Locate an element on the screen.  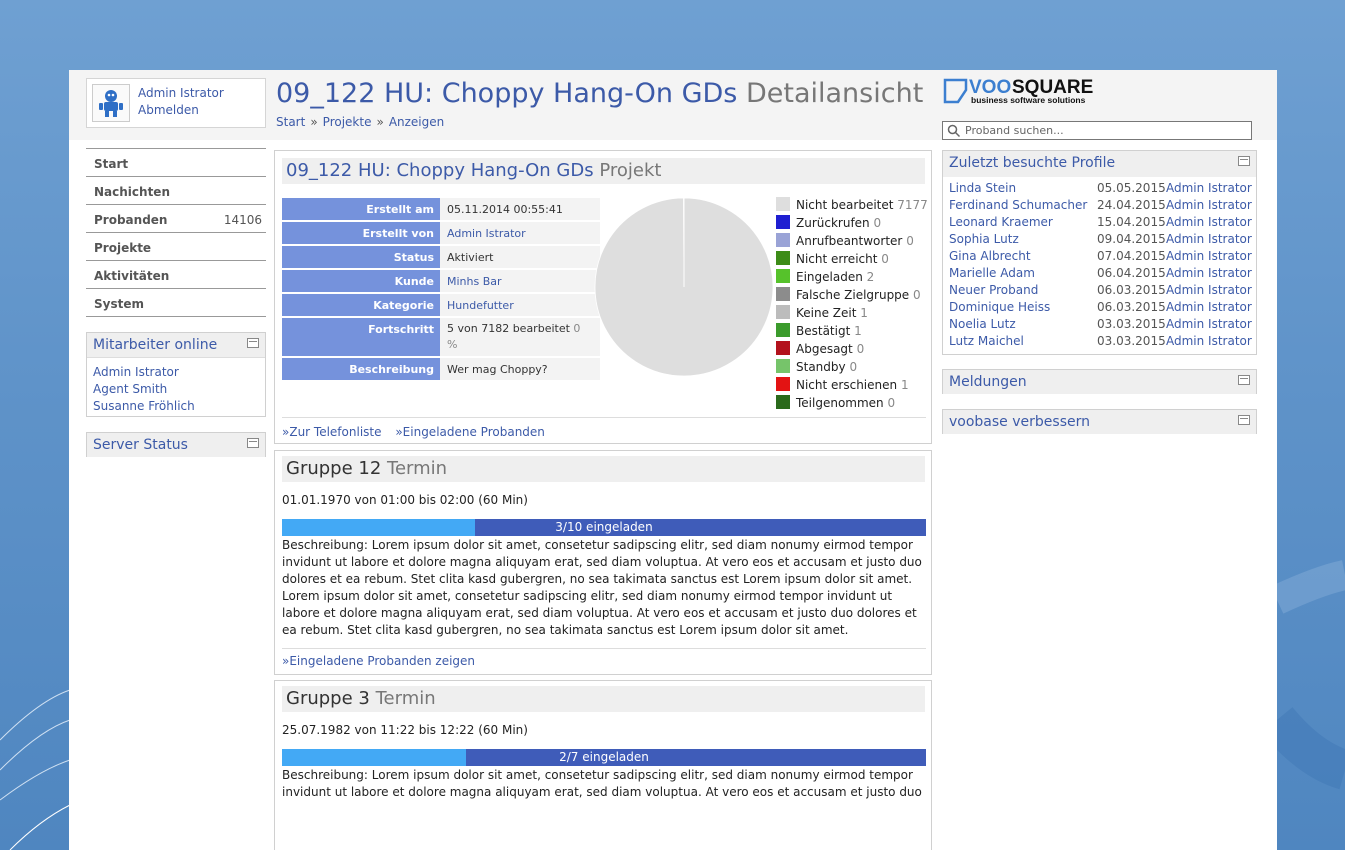
group-name: Gruppe 3 is located at coordinates (328, 698).